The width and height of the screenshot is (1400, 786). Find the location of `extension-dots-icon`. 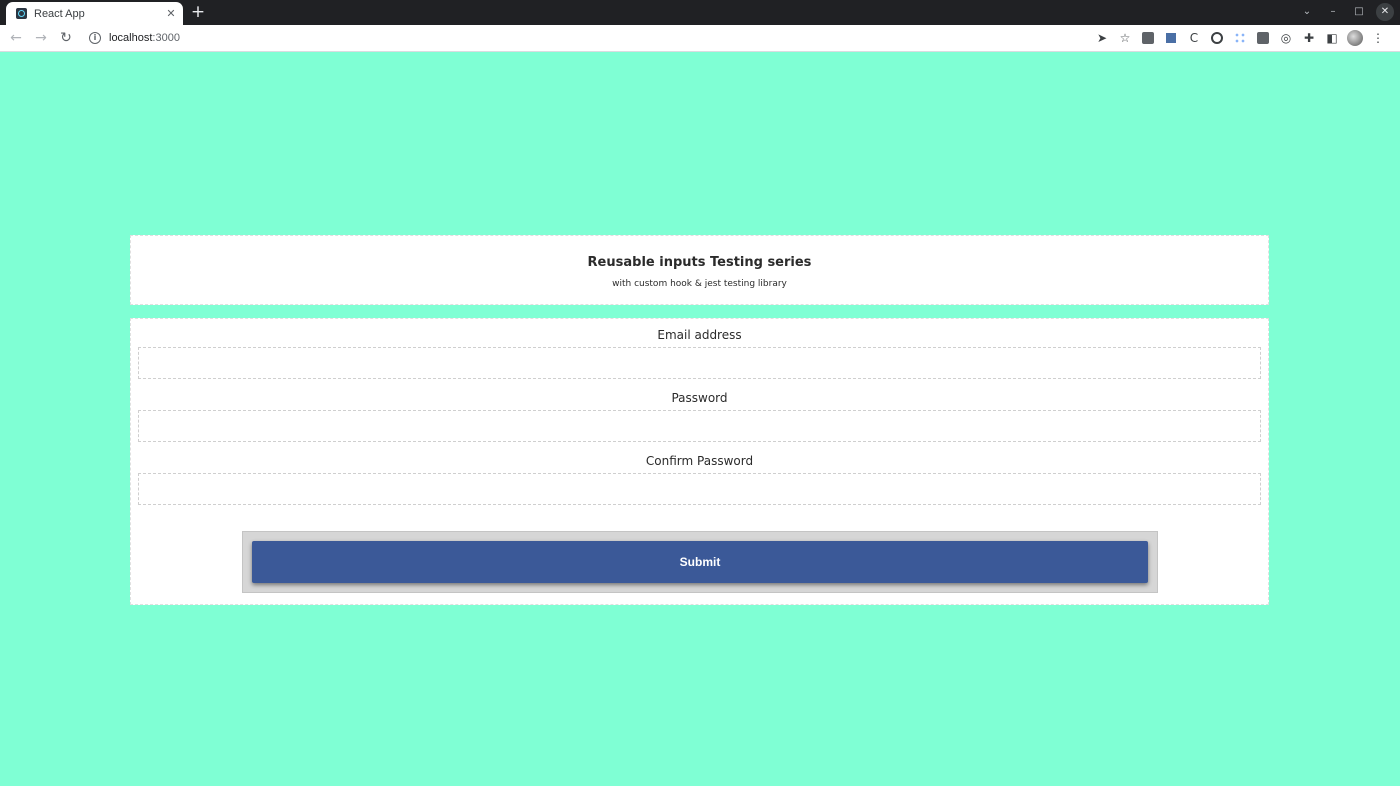

extension-dots-icon is located at coordinates (1240, 38).